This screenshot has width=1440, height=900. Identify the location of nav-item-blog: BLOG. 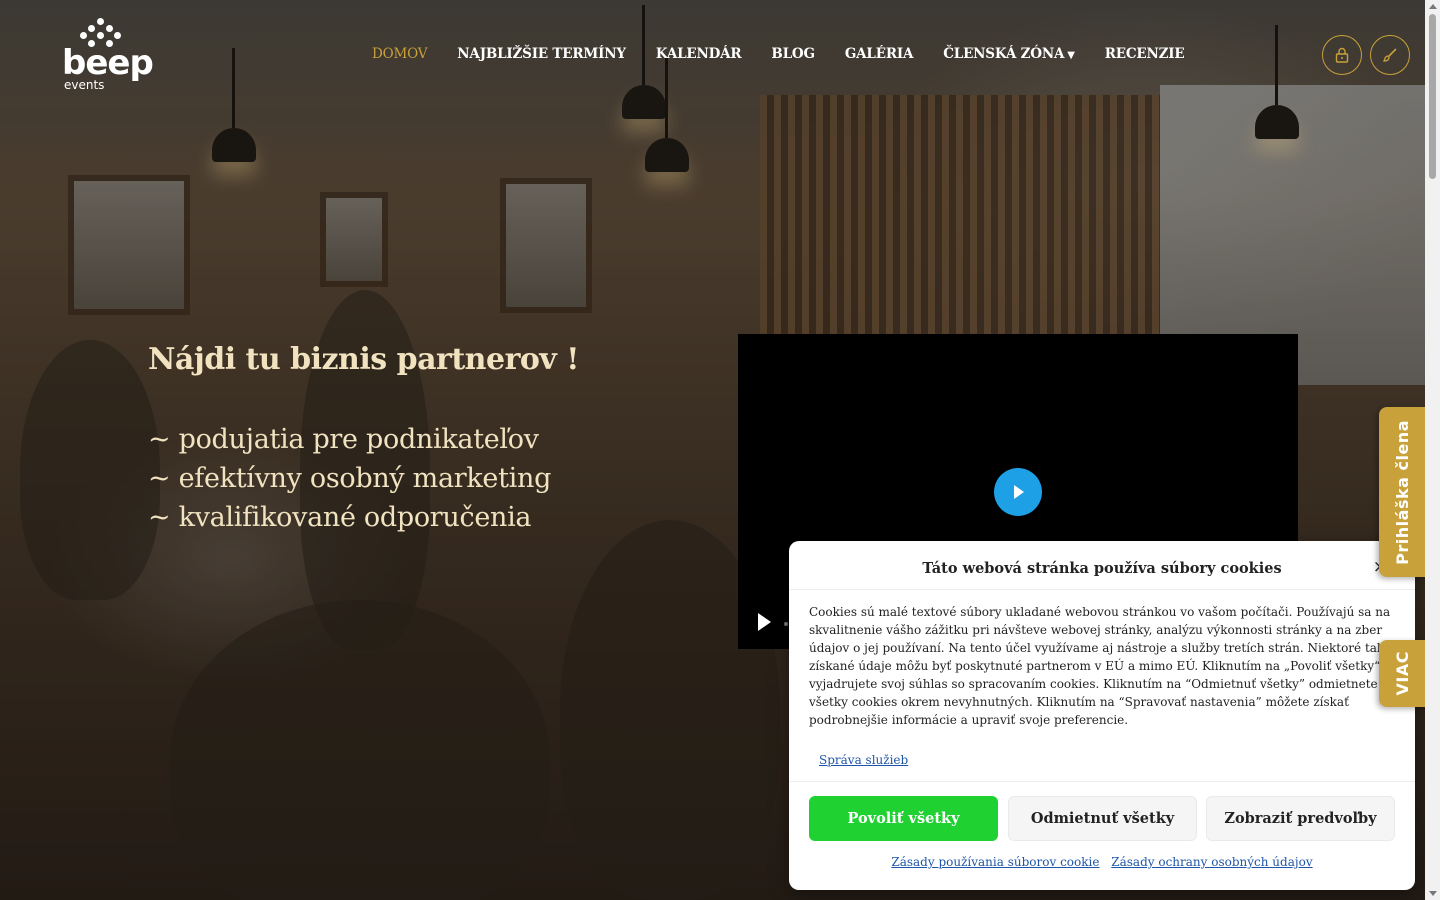
(793, 54).